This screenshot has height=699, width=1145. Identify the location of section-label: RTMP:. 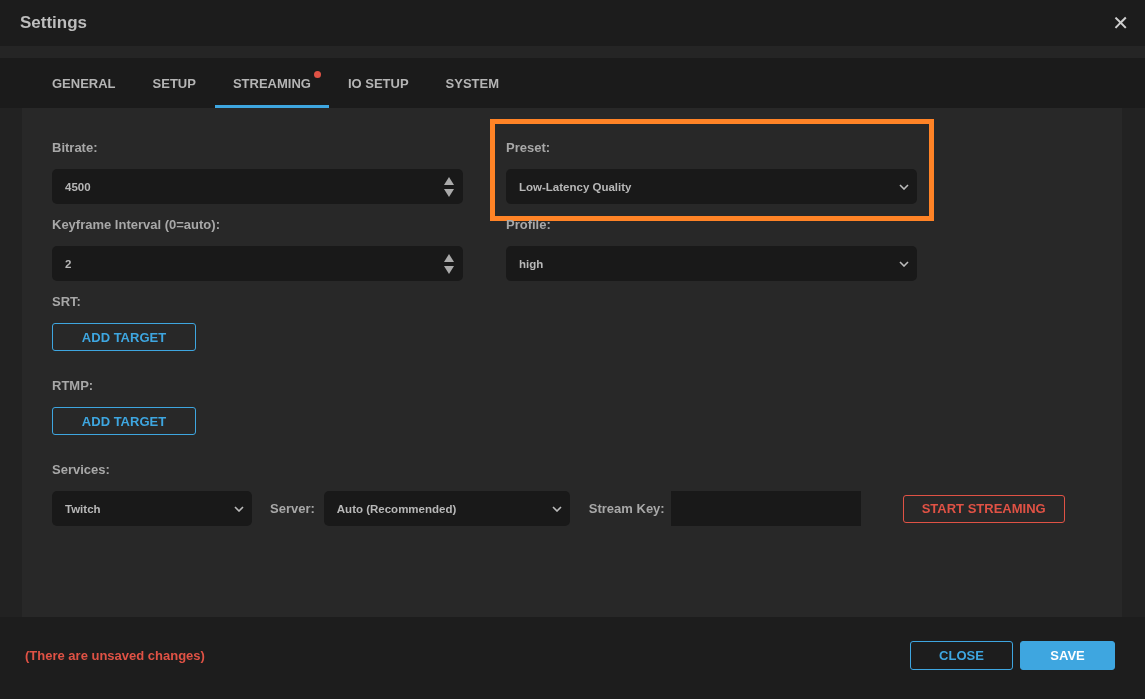
(73, 385).